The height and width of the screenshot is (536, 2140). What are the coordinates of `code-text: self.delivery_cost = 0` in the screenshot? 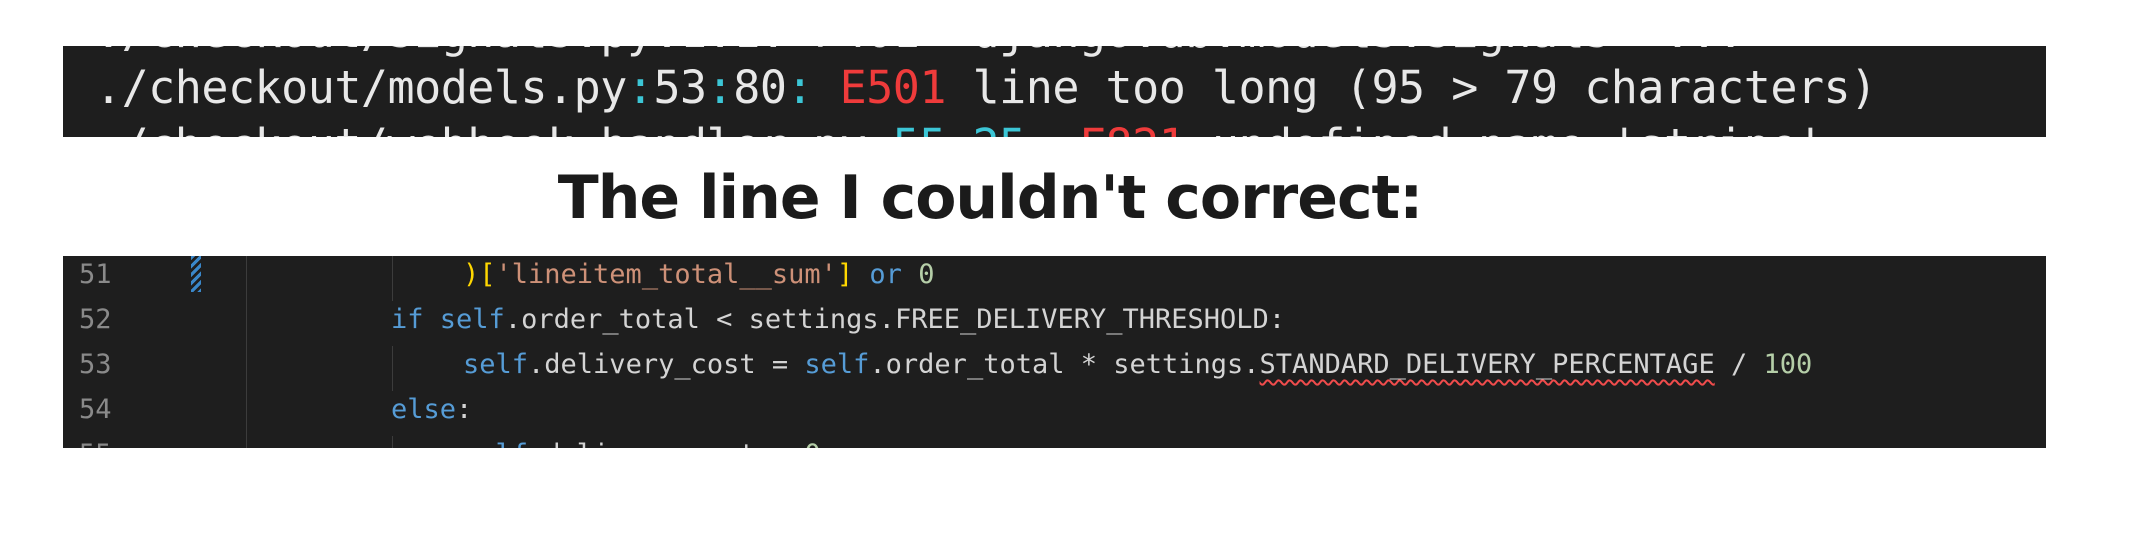 It's located at (642, 440).